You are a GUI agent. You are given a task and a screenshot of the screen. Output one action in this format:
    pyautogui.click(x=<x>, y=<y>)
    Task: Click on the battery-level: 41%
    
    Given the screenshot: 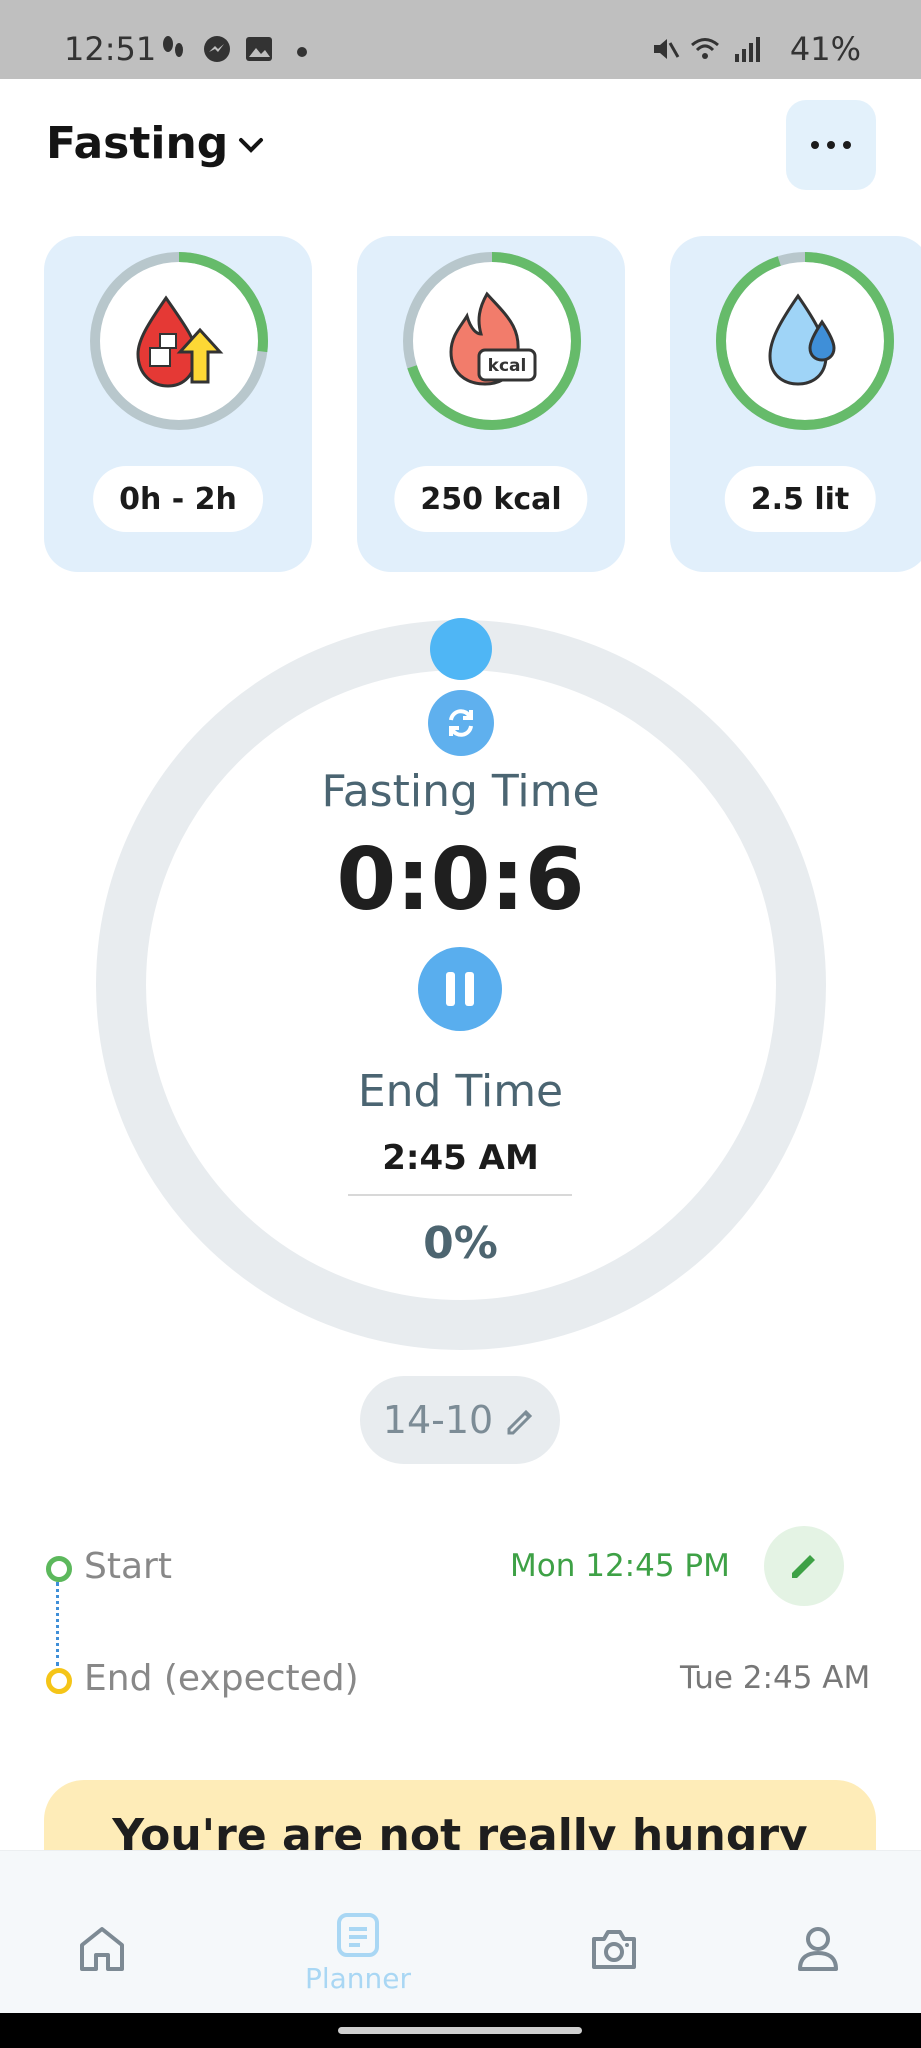 What is the action you would take?
    pyautogui.click(x=825, y=49)
    